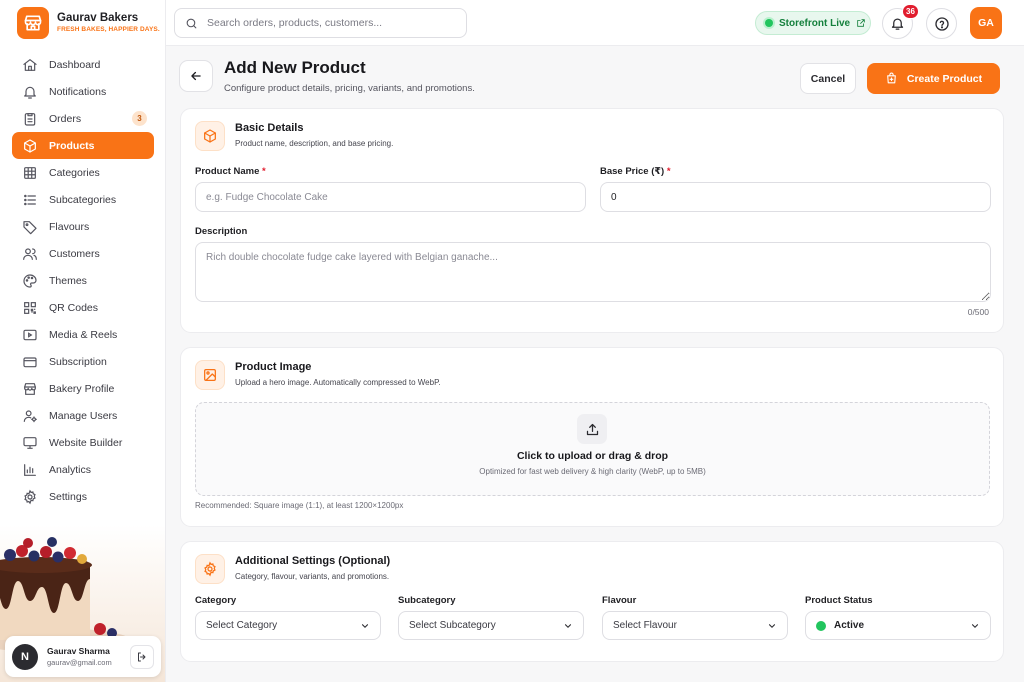 This screenshot has width=1024, height=682. What do you see at coordinates (30, 334) in the screenshot?
I see `media-icon` at bounding box center [30, 334].